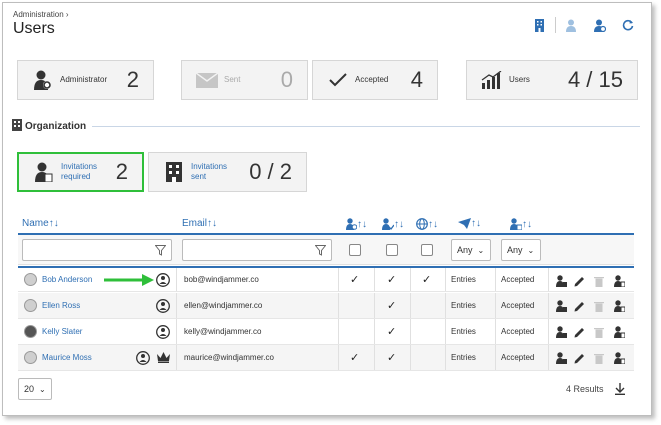  What do you see at coordinates (232, 79) in the screenshot?
I see `stat-label: Sent` at bounding box center [232, 79].